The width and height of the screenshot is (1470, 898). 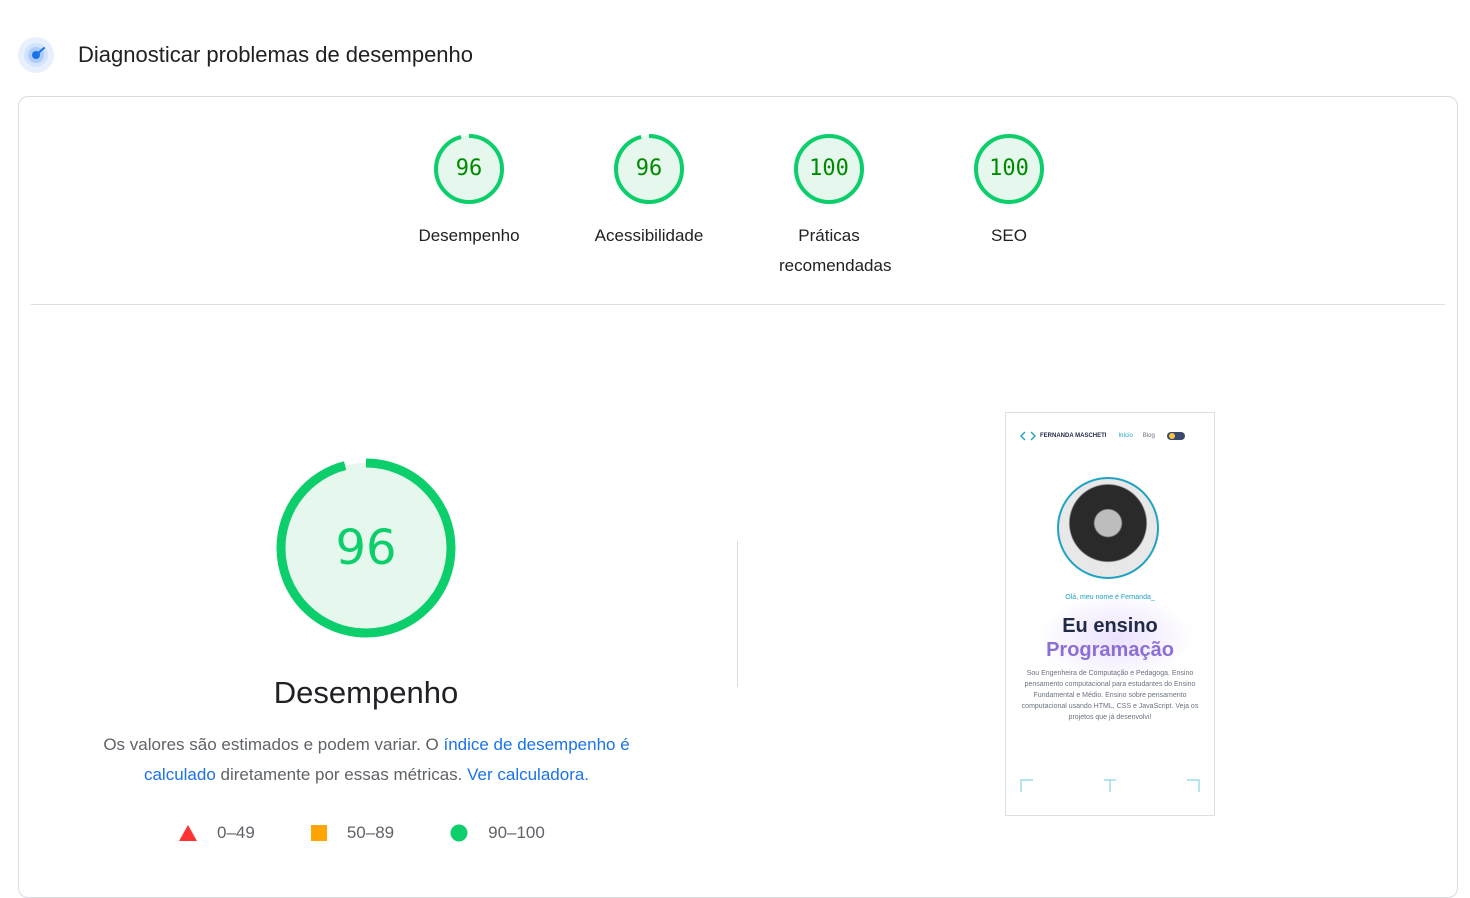 I want to click on corner-marks-icon, so click(x=1110, y=785).